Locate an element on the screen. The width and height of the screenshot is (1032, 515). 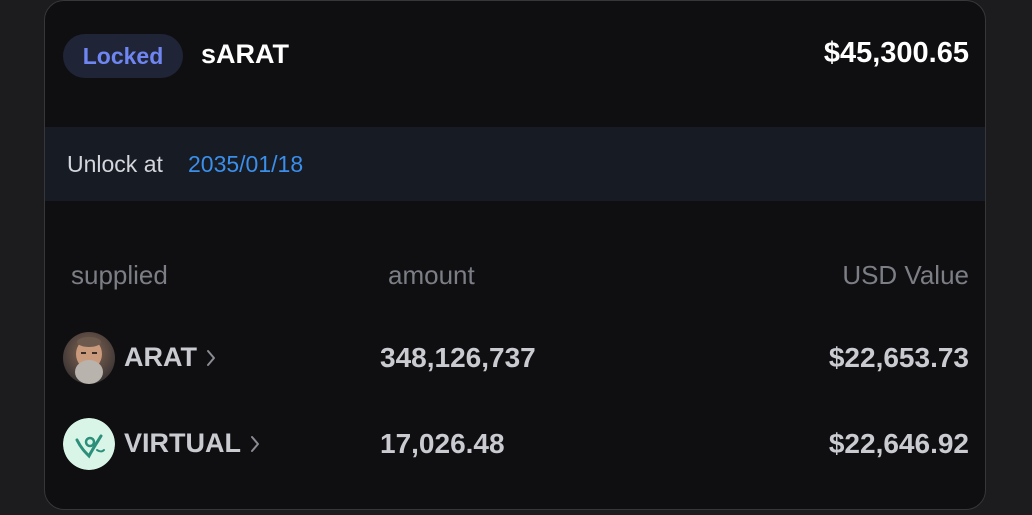
column-header-amount: amount is located at coordinates (431, 275).